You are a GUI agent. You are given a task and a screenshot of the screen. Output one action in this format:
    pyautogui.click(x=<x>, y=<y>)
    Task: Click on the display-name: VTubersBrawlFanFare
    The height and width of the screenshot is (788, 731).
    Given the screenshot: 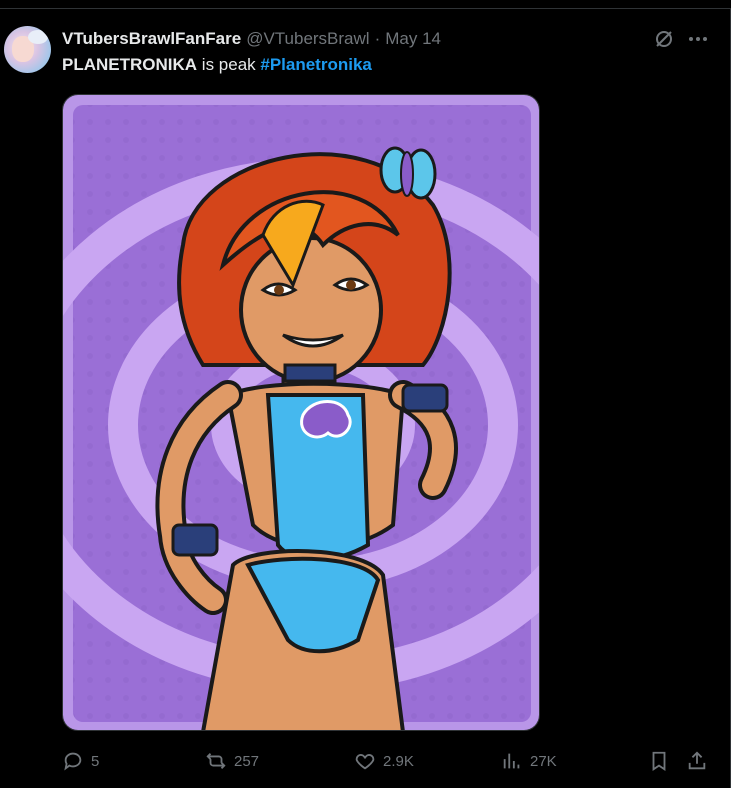 What is the action you would take?
    pyautogui.click(x=151, y=39)
    